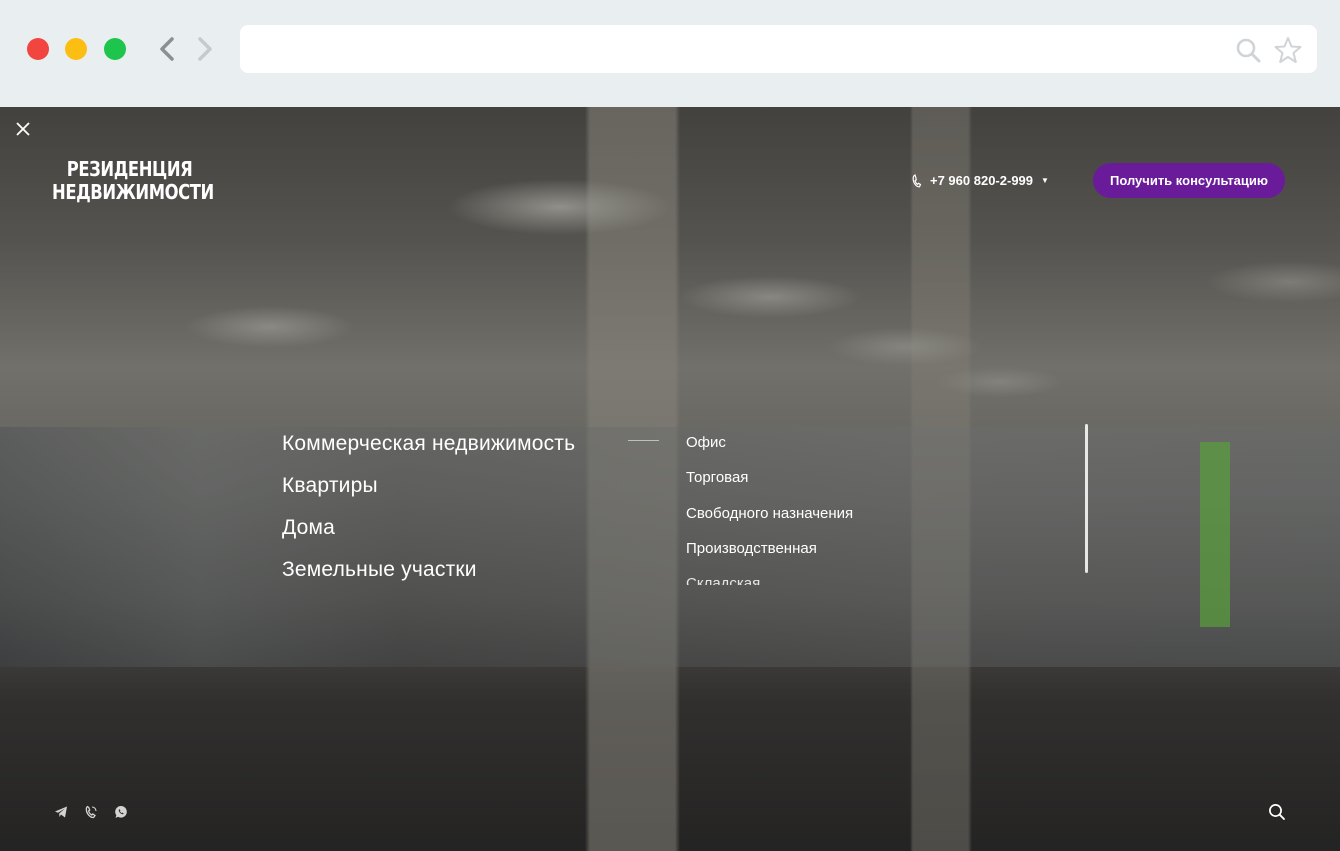 The width and height of the screenshot is (1340, 851). I want to click on star-icon, so click(1288, 50).